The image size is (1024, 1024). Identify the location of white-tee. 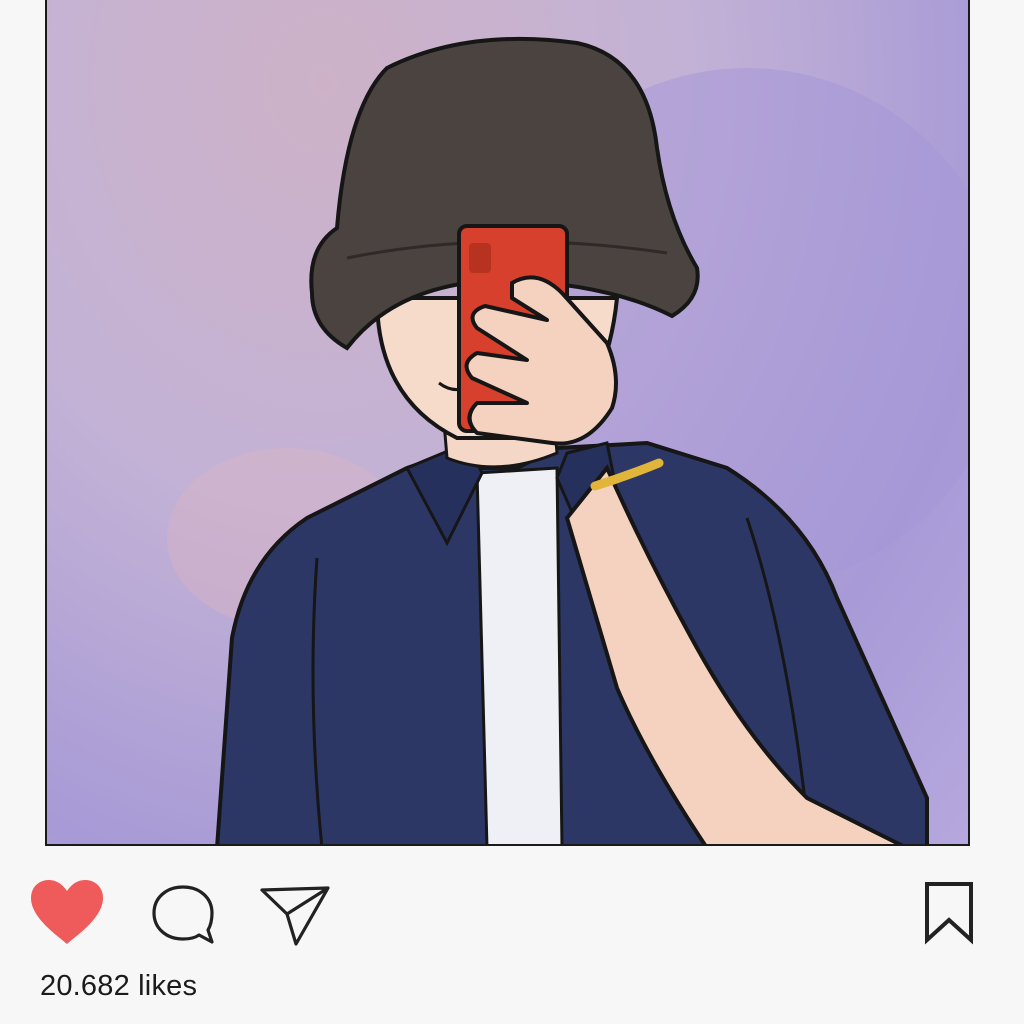
(519, 655).